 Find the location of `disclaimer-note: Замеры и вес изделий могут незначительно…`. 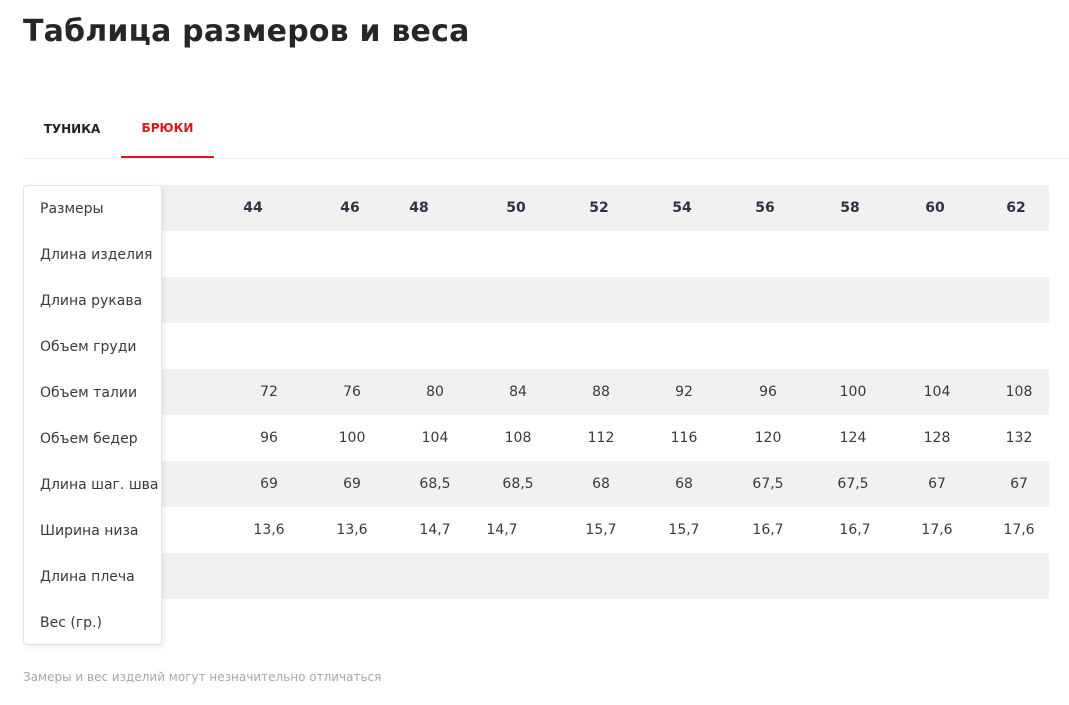

disclaimer-note: Замеры и вес изделий могут незначительно… is located at coordinates (202, 677).